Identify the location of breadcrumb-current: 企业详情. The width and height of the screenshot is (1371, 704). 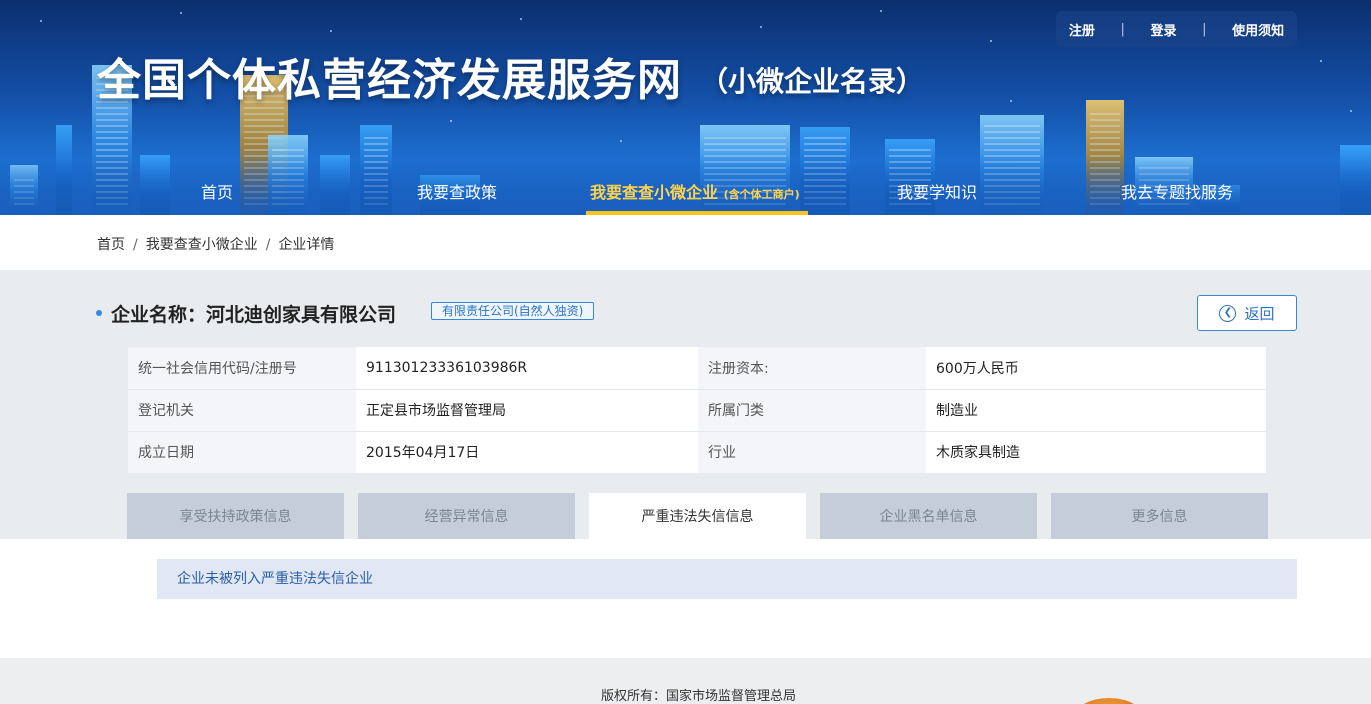
(306, 245).